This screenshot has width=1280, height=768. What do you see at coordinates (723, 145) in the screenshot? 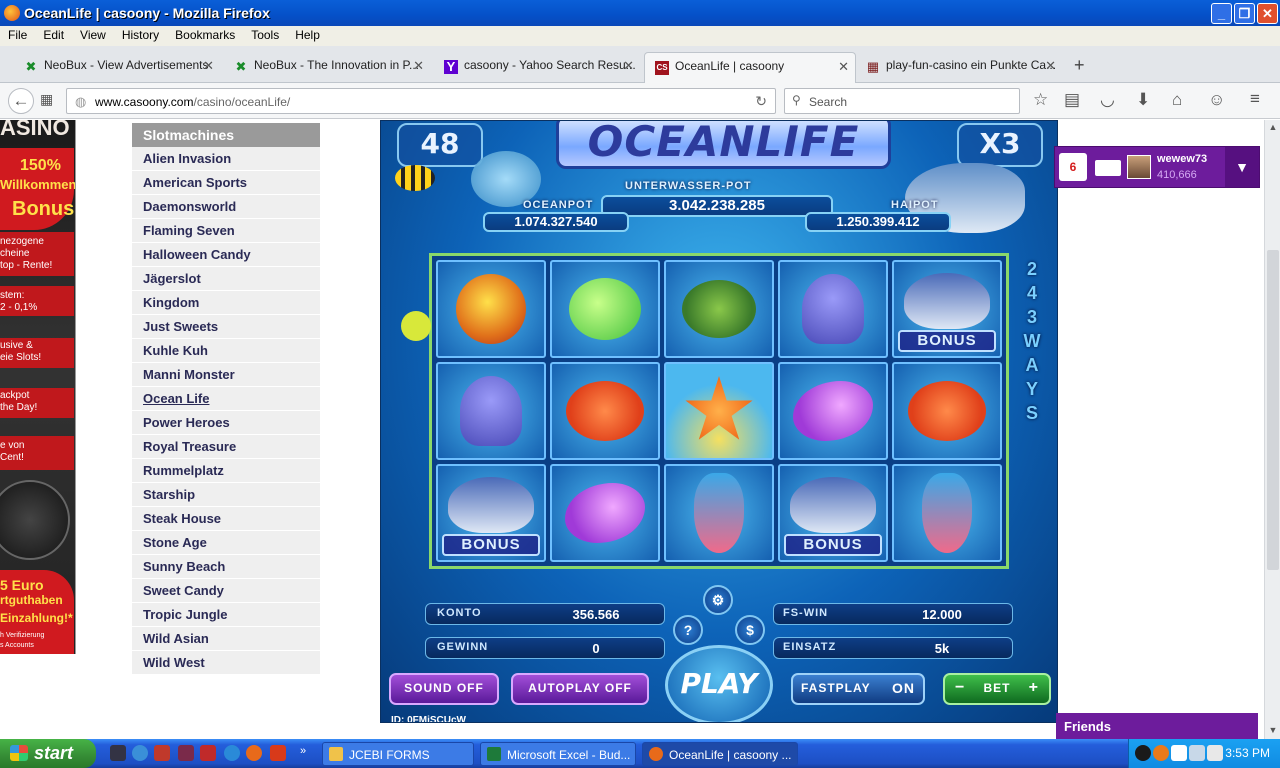
I see `game-logo: OCEANLIFE` at bounding box center [723, 145].